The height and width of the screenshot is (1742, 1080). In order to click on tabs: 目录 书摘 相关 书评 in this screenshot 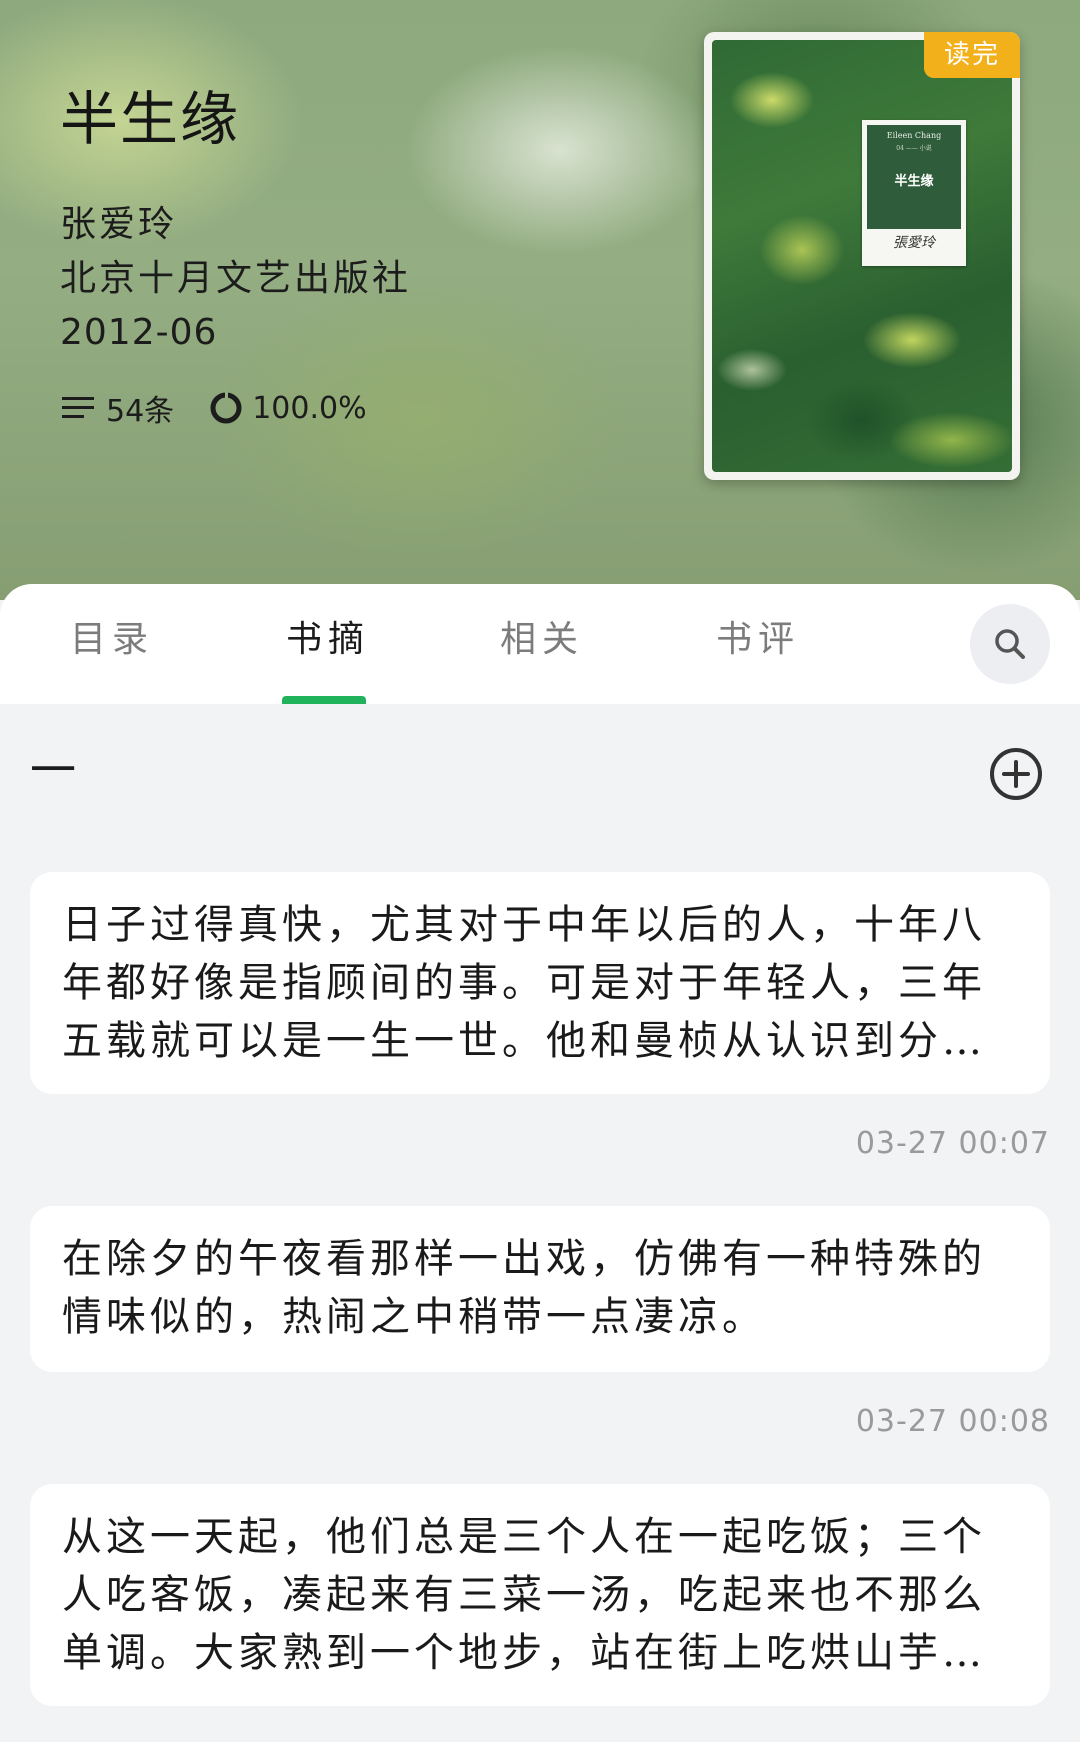, I will do `click(540, 644)`.